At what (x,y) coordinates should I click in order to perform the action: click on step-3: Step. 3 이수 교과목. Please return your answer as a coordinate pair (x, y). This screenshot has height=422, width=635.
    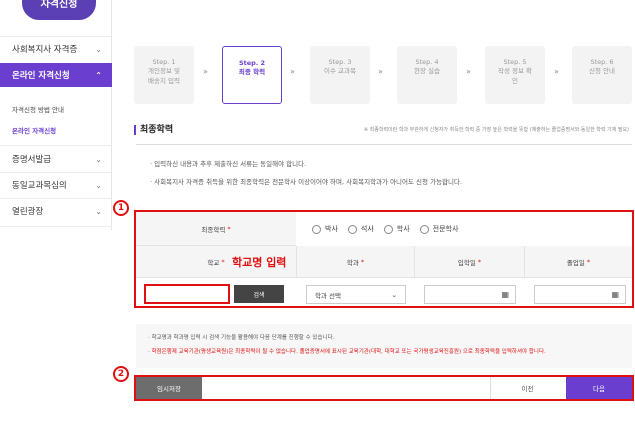
    Looking at the image, I should click on (340, 75).